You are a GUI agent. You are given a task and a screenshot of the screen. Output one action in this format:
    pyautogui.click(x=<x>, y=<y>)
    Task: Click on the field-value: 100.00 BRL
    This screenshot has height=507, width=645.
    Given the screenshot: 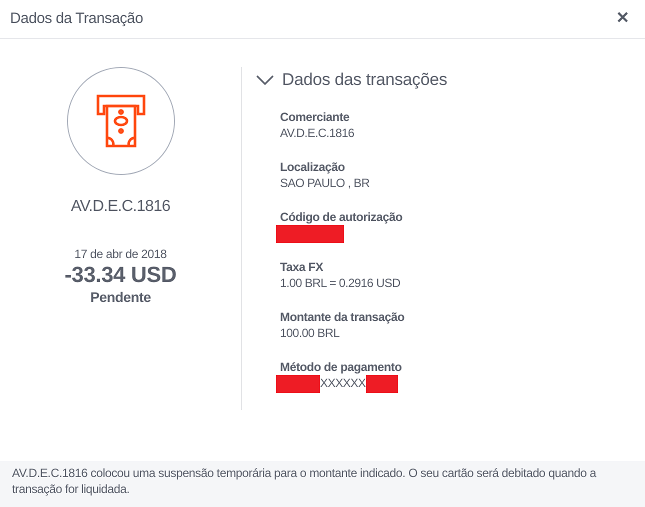 What is the action you would take?
    pyautogui.click(x=310, y=333)
    